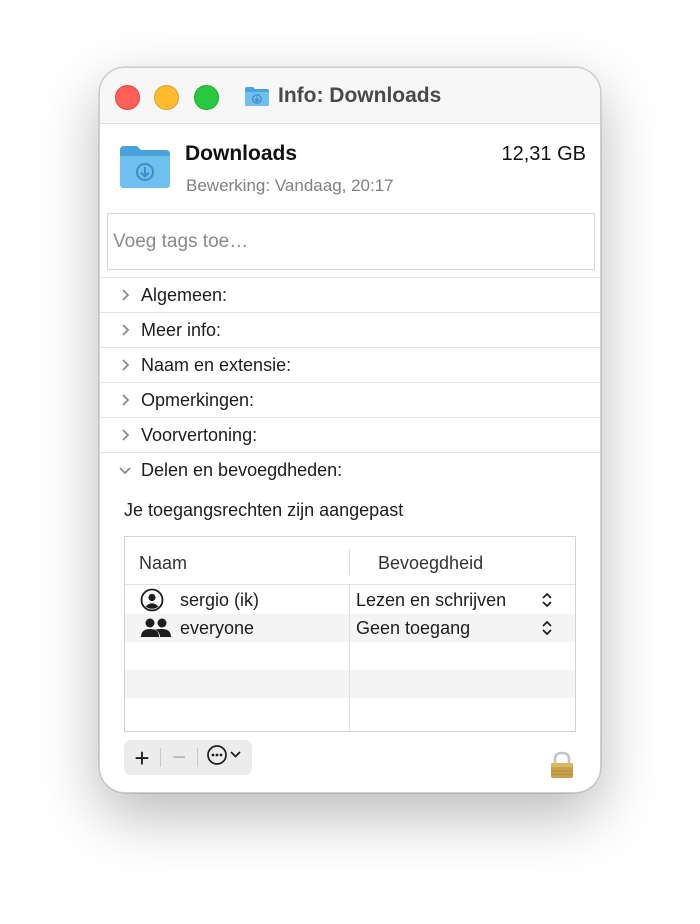 The width and height of the screenshot is (700, 924). What do you see at coordinates (350, 329) in the screenshot?
I see `section-more-info: Meer info:` at bounding box center [350, 329].